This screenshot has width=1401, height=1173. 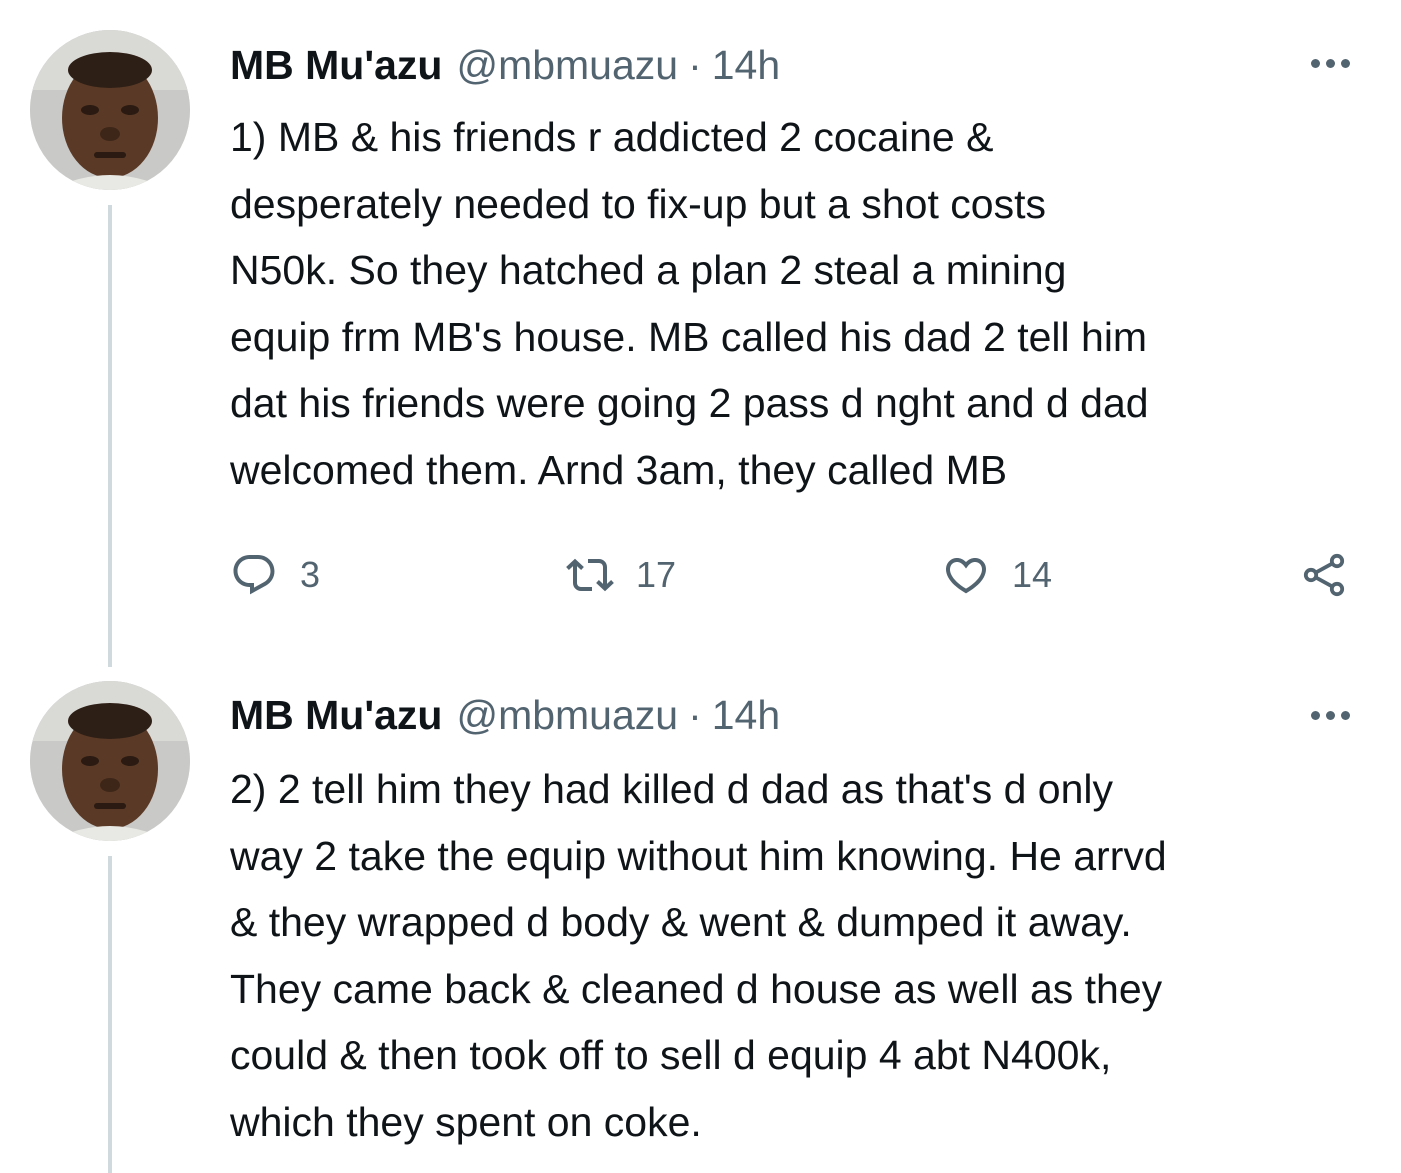 I want to click on retweet-button: 17, so click(x=621, y=575).